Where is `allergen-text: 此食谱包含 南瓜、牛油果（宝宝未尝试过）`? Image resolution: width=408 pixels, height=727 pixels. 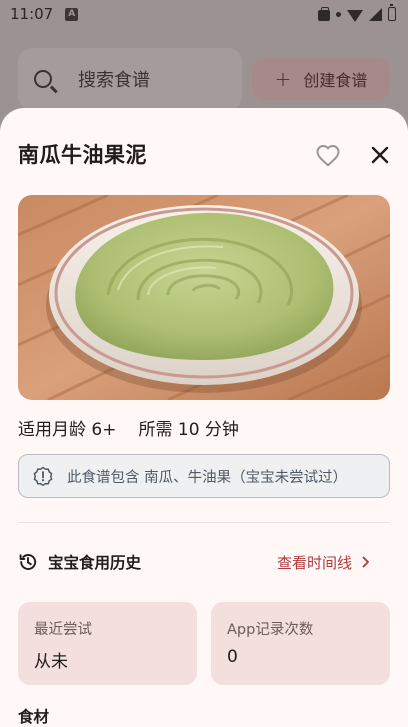 allergen-text: 此食谱包含 南瓜、牛油果（宝宝未尝试过） is located at coordinates (207, 477).